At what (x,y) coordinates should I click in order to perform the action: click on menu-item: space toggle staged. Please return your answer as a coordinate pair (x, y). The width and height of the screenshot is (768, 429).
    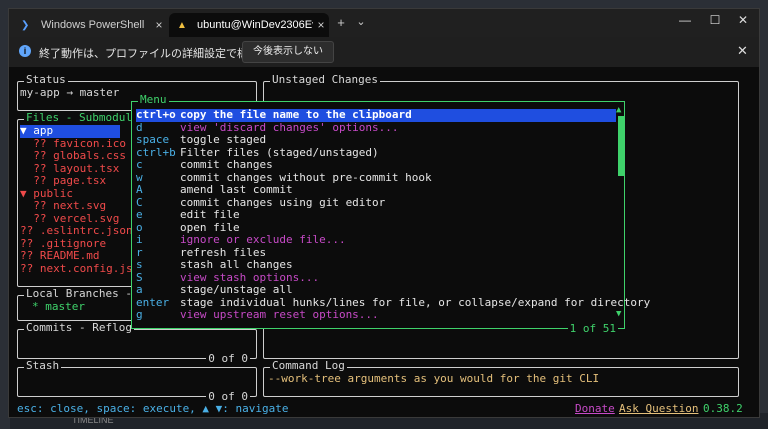
    Looking at the image, I should click on (376, 140).